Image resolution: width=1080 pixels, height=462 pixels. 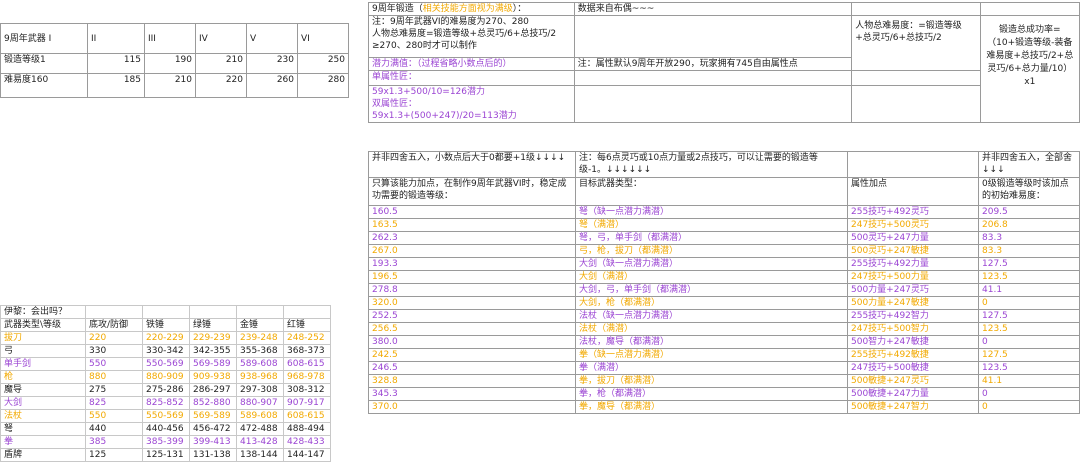 I want to click on potential-cell: 潜力满值：（过程省略小数点后的）, so click(x=471, y=64).